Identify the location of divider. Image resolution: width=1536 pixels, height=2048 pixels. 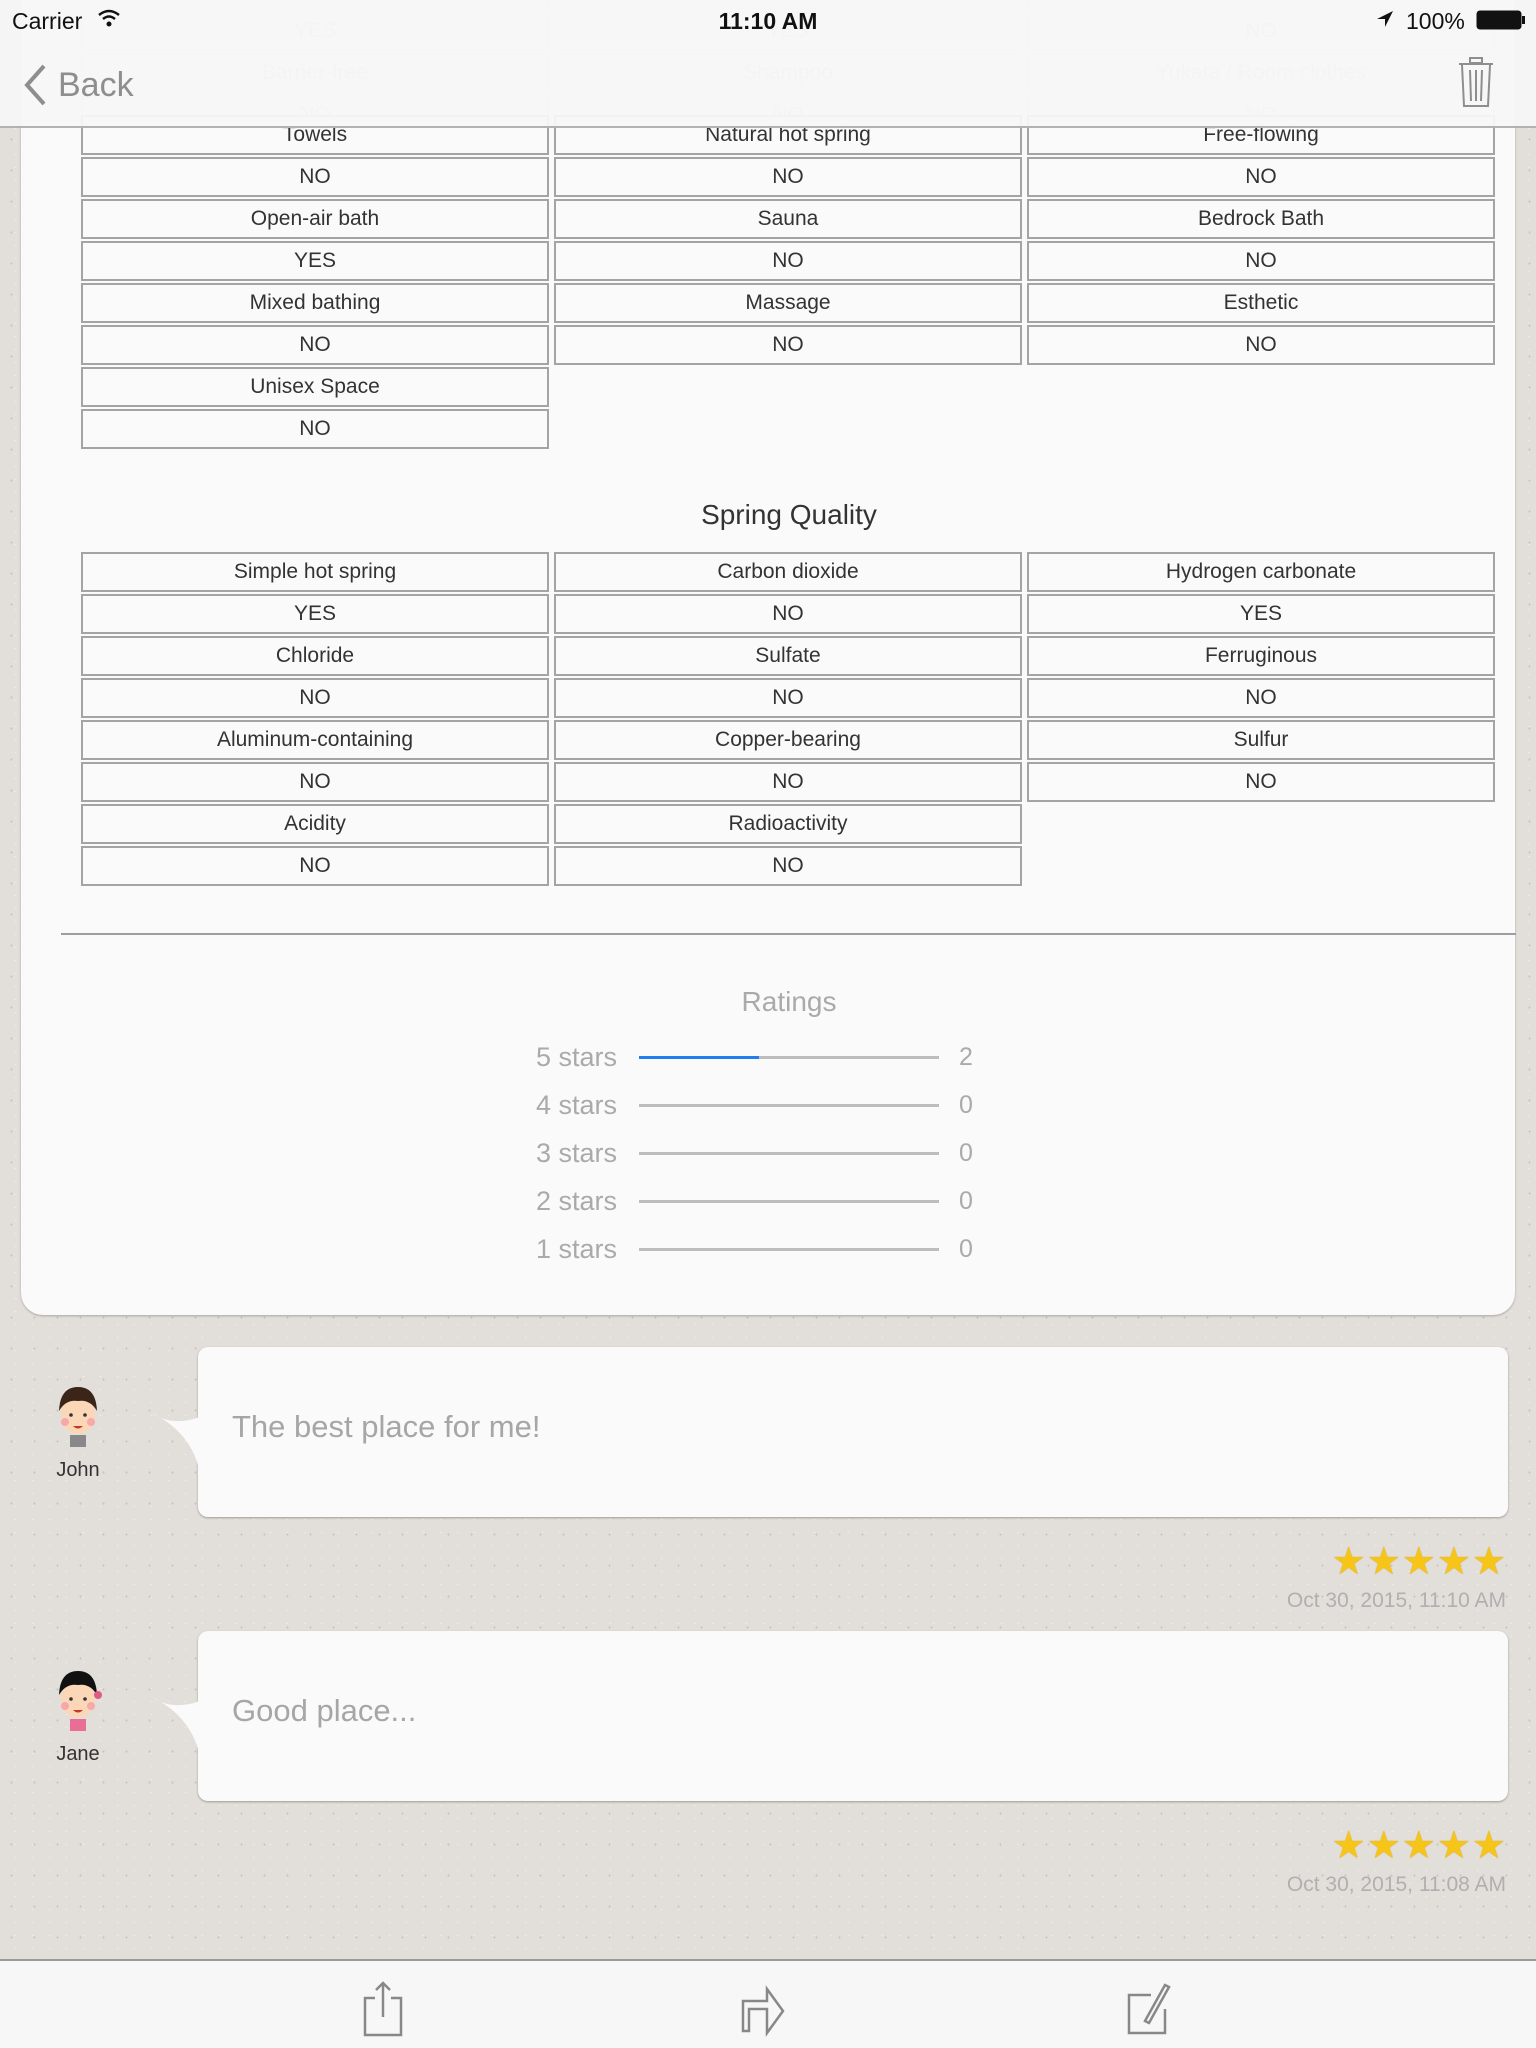
(788, 934).